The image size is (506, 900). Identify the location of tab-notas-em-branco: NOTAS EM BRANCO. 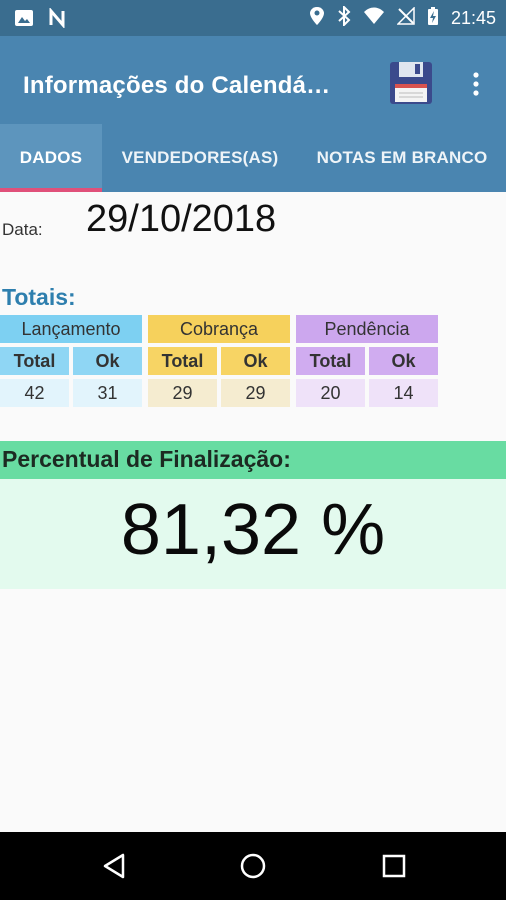
(402, 158).